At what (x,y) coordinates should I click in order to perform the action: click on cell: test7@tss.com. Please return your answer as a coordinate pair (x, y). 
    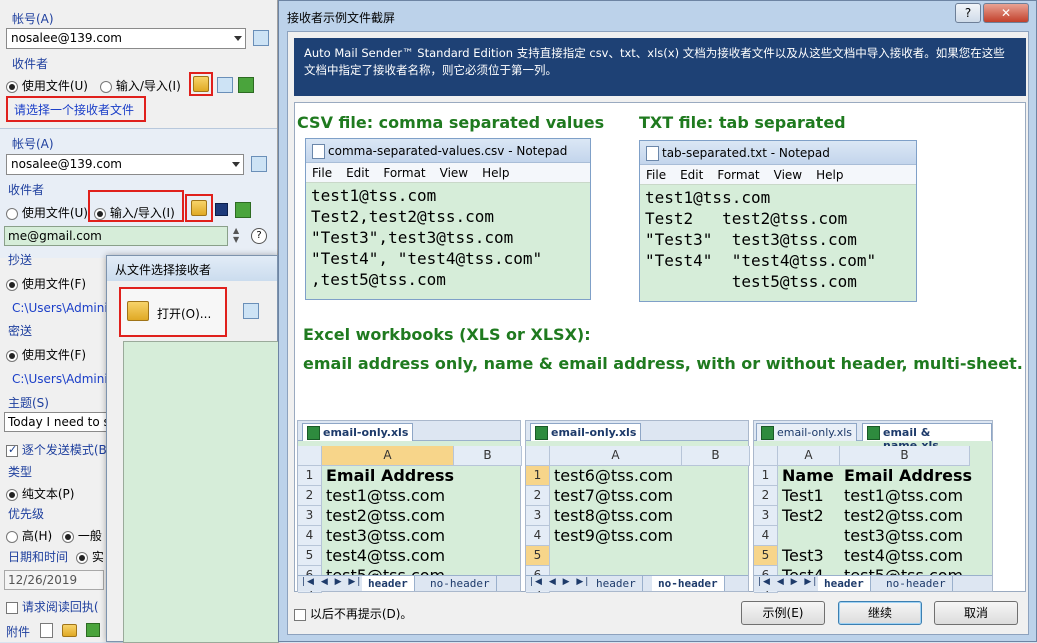
    Looking at the image, I should click on (611, 496).